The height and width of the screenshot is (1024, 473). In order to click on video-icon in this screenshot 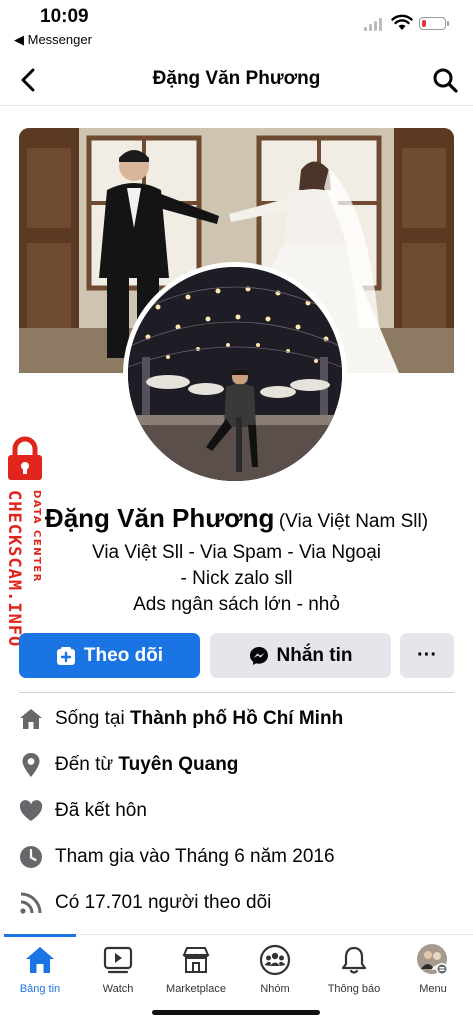, I will do `click(118, 960)`.